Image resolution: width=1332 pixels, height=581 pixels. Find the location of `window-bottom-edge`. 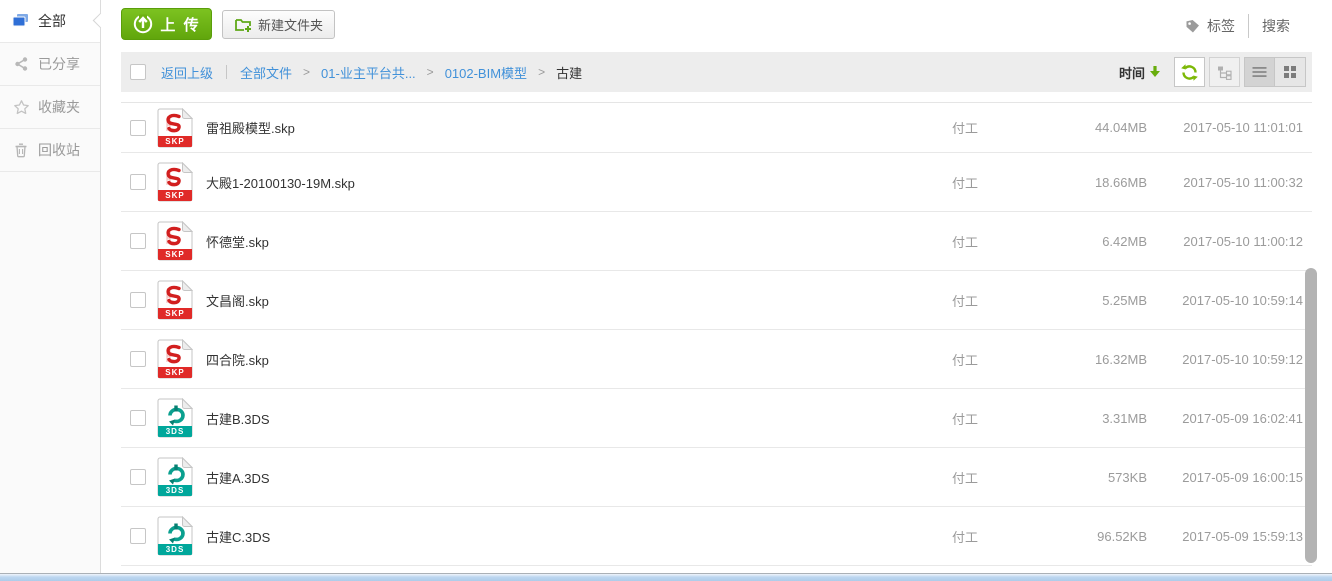

window-bottom-edge is located at coordinates (666, 577).